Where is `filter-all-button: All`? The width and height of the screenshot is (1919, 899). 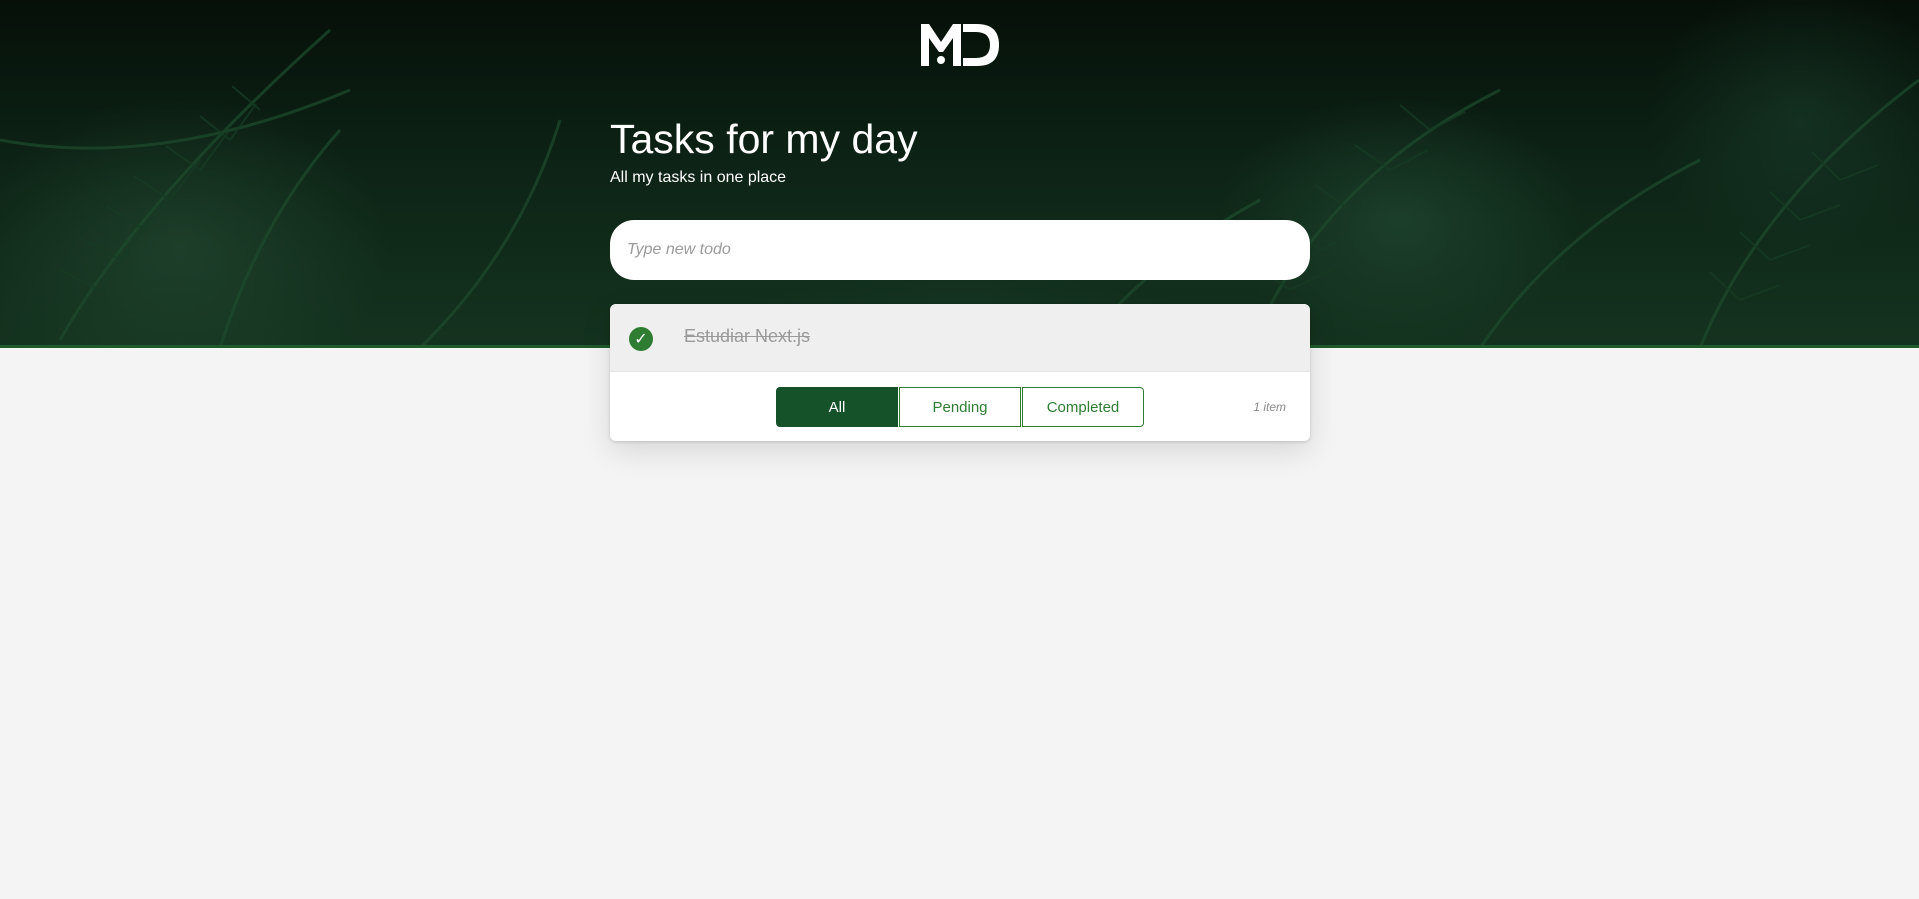
filter-all-button: All is located at coordinates (837, 407).